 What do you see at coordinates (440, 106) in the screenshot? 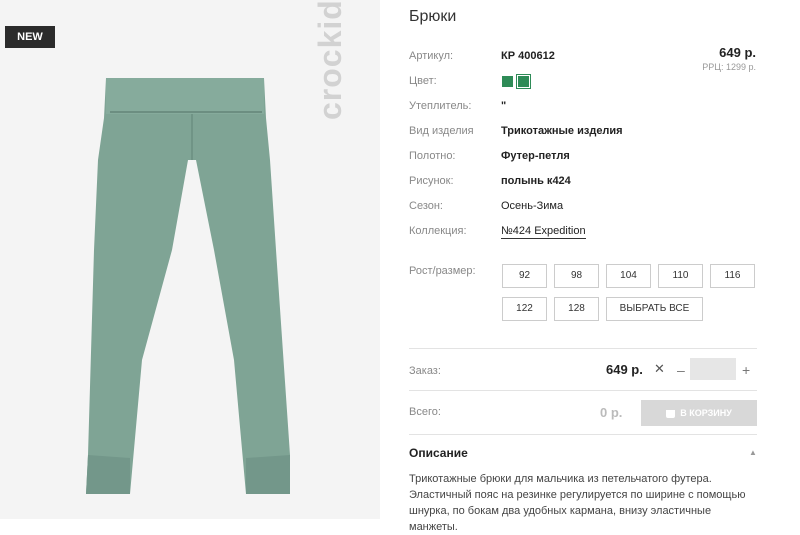
I see `attr-label-insulation: Утеплитель:` at bounding box center [440, 106].